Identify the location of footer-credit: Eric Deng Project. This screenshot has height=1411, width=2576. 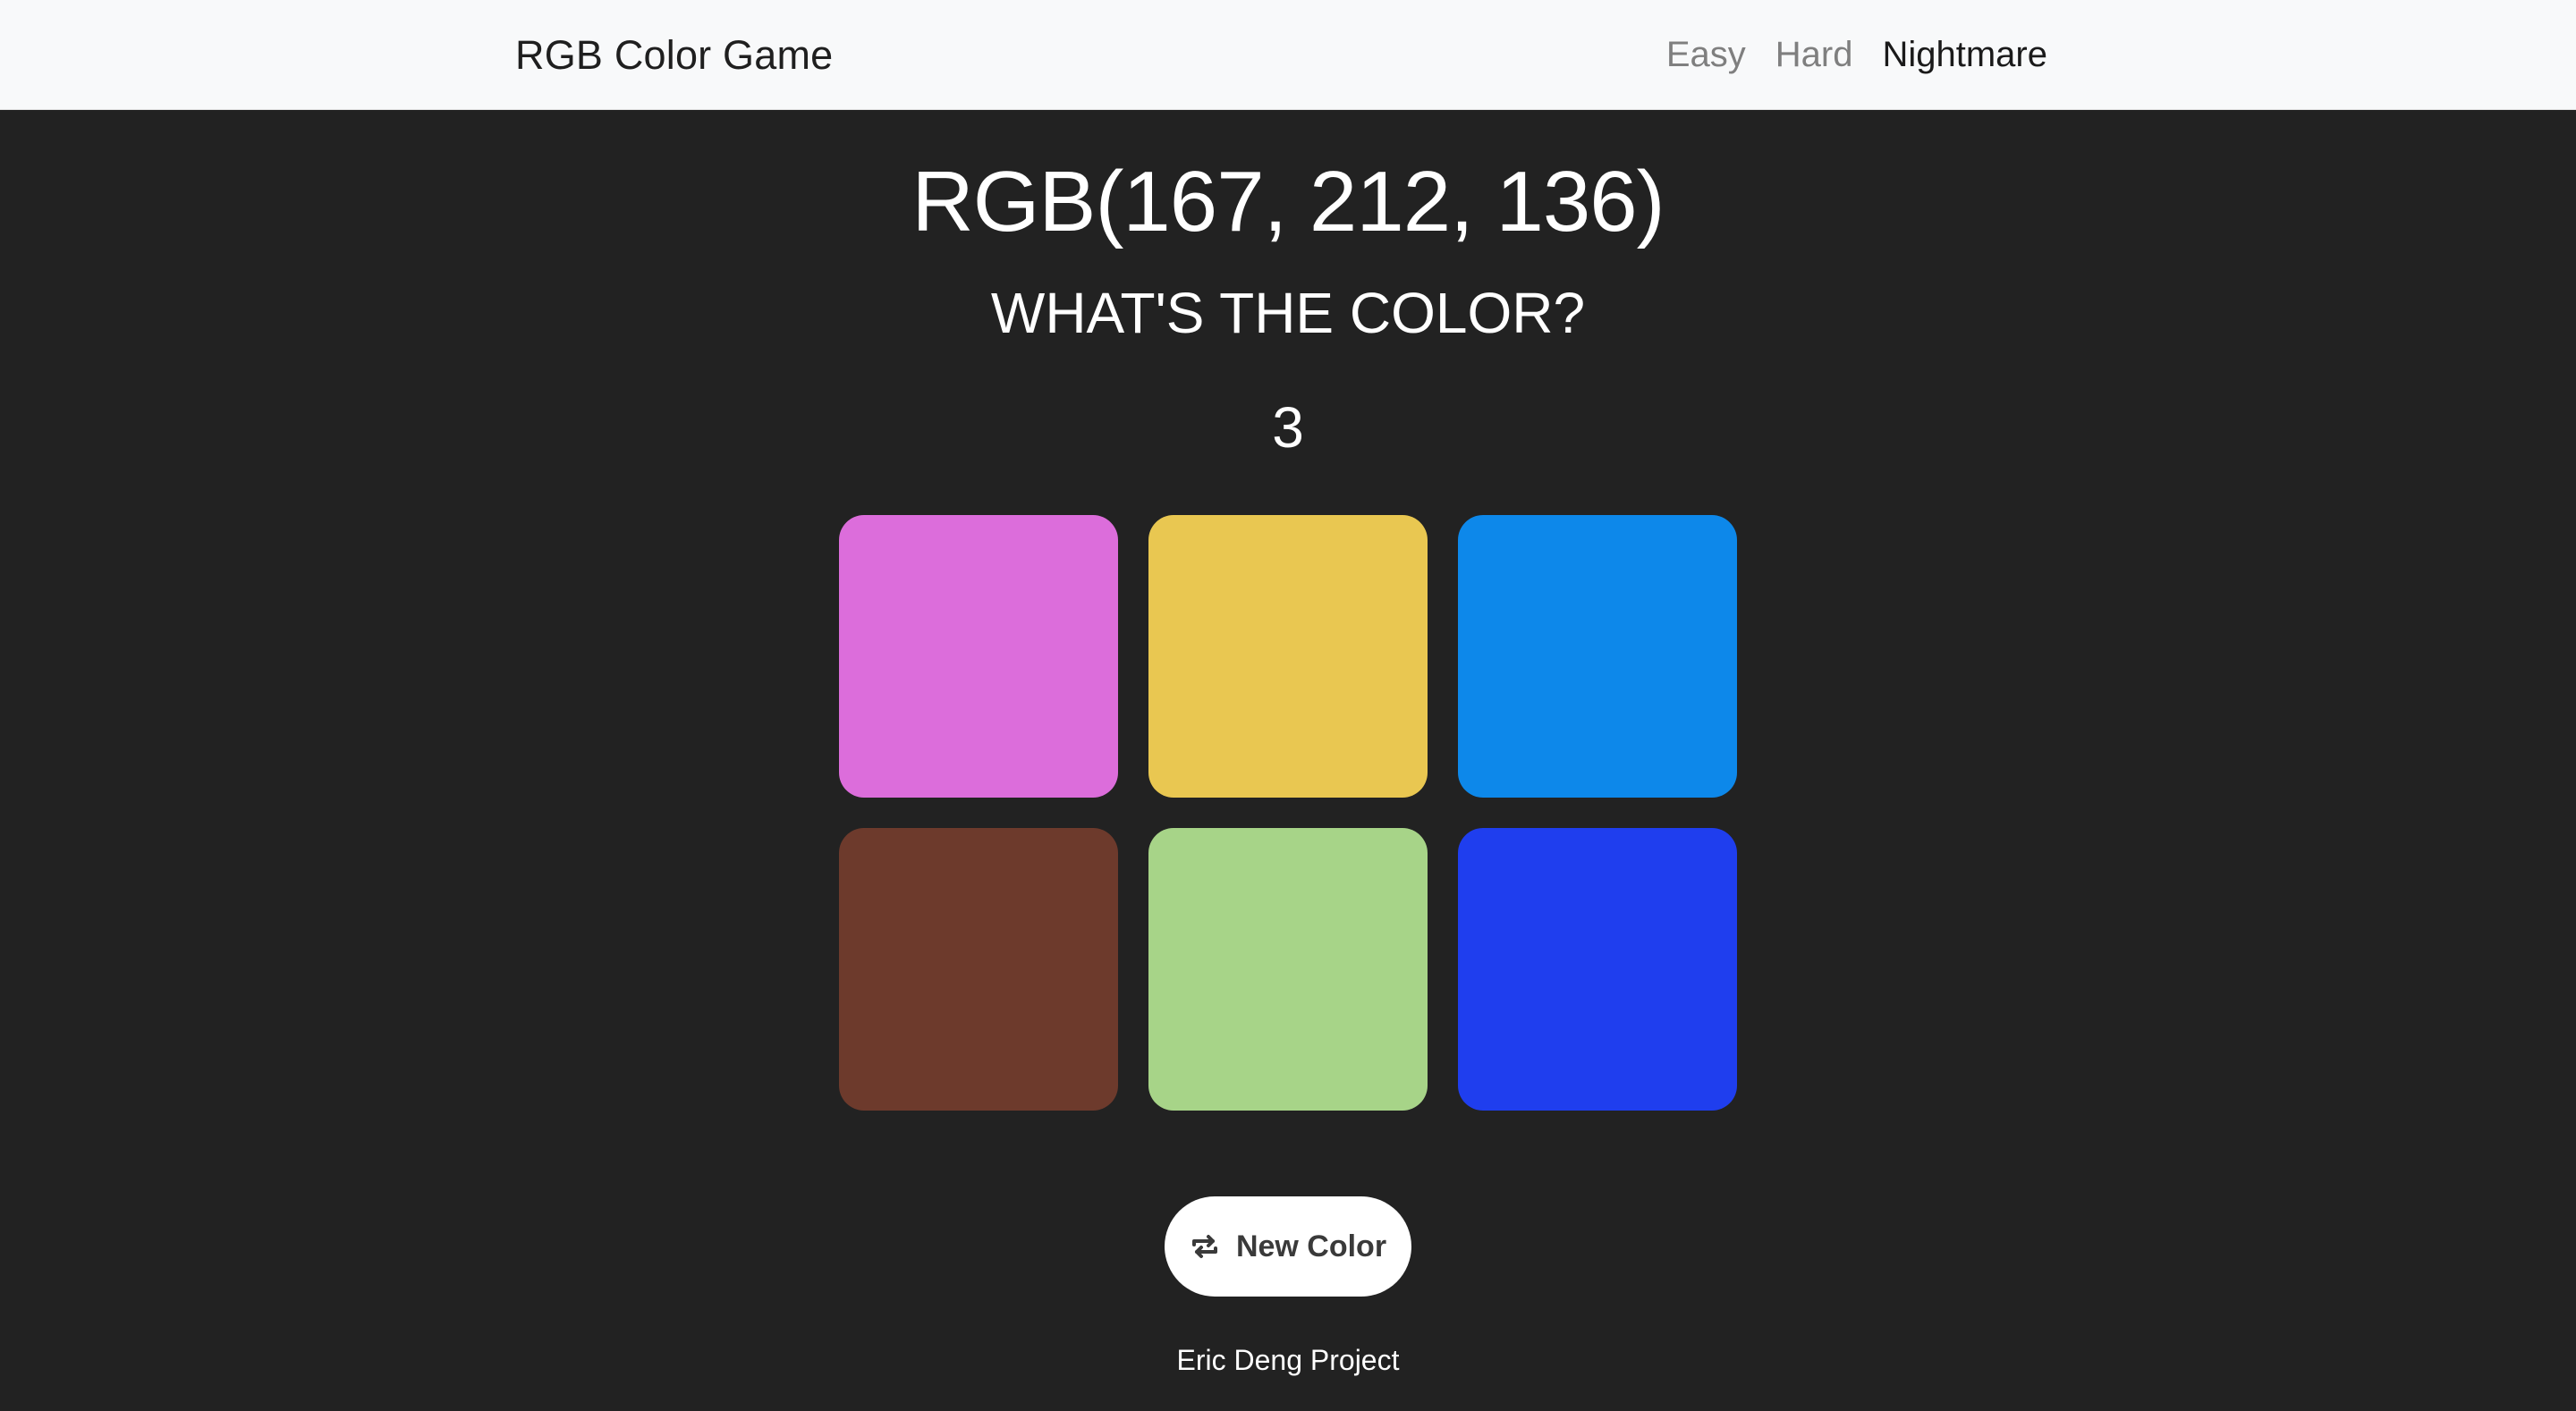
(1288, 1360).